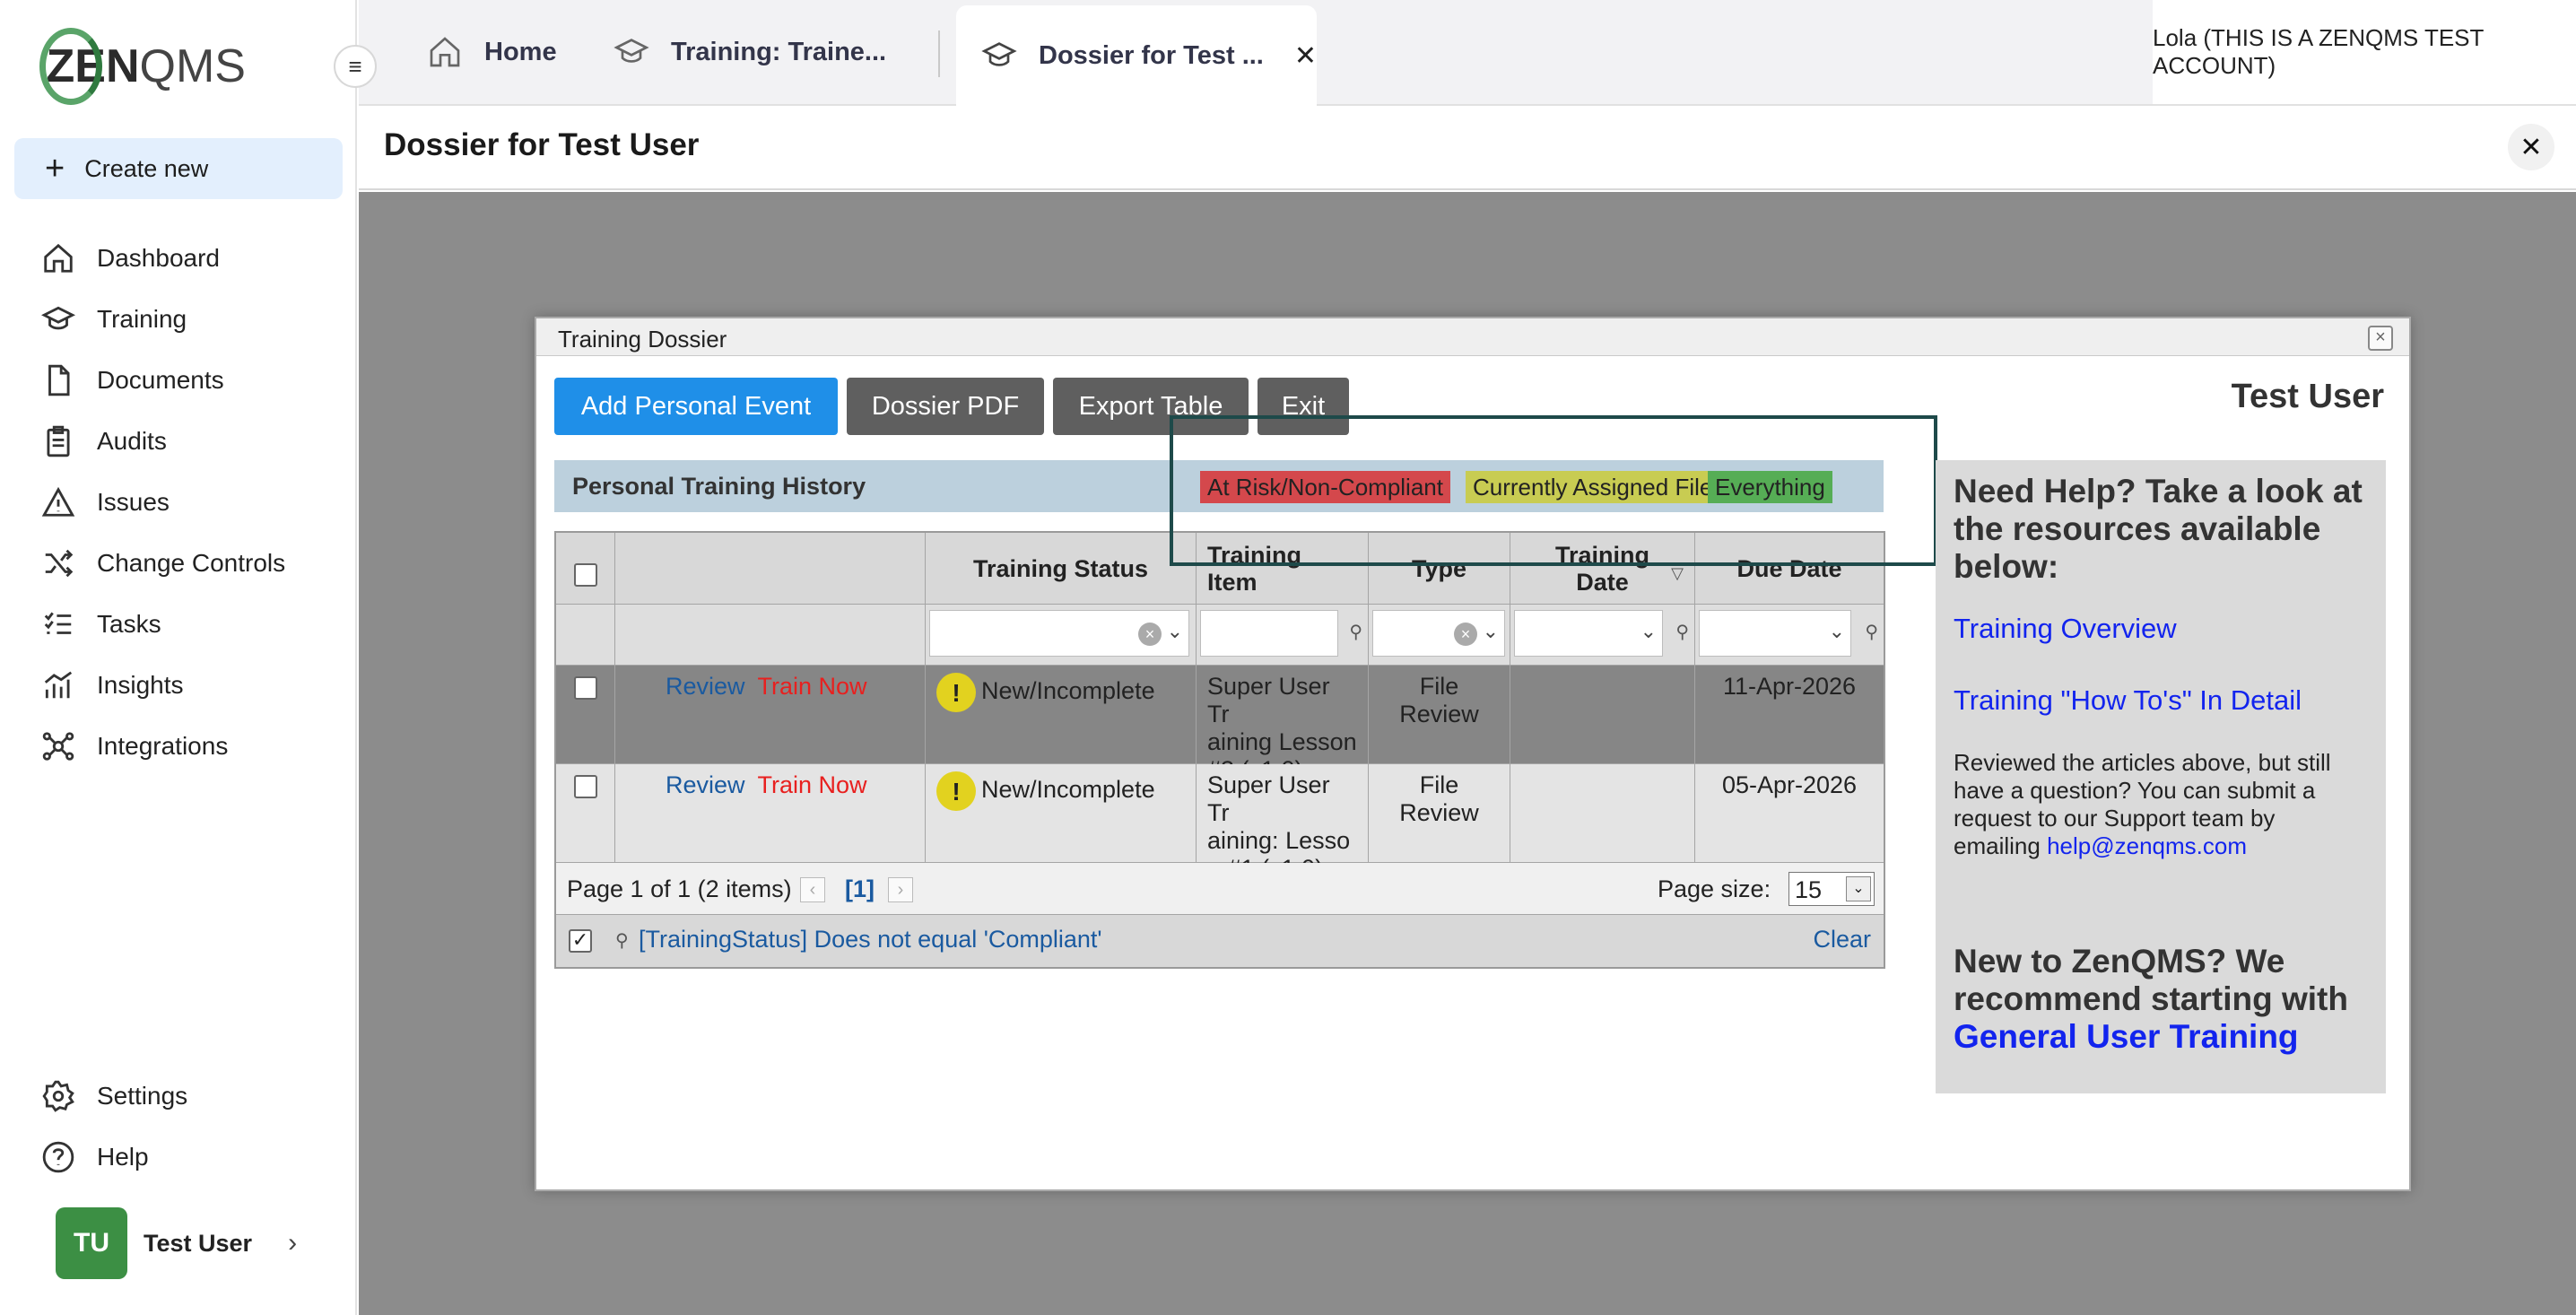  I want to click on add-personal-event-button: Add Personal Event, so click(696, 406).